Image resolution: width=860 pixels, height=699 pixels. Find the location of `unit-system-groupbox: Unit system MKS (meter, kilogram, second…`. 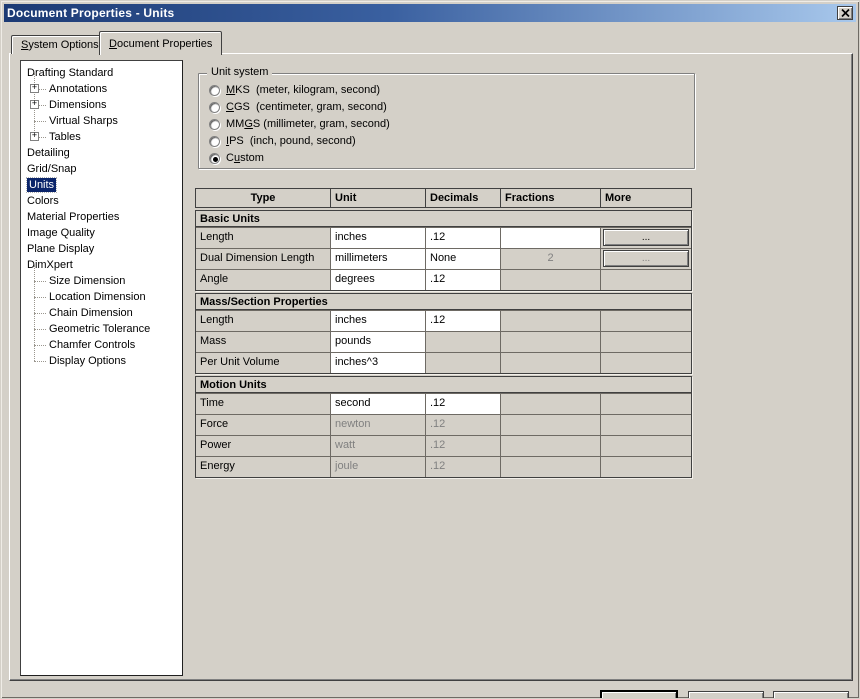

unit-system-groupbox: Unit system MKS (meter, kilogram, second… is located at coordinates (446, 117).